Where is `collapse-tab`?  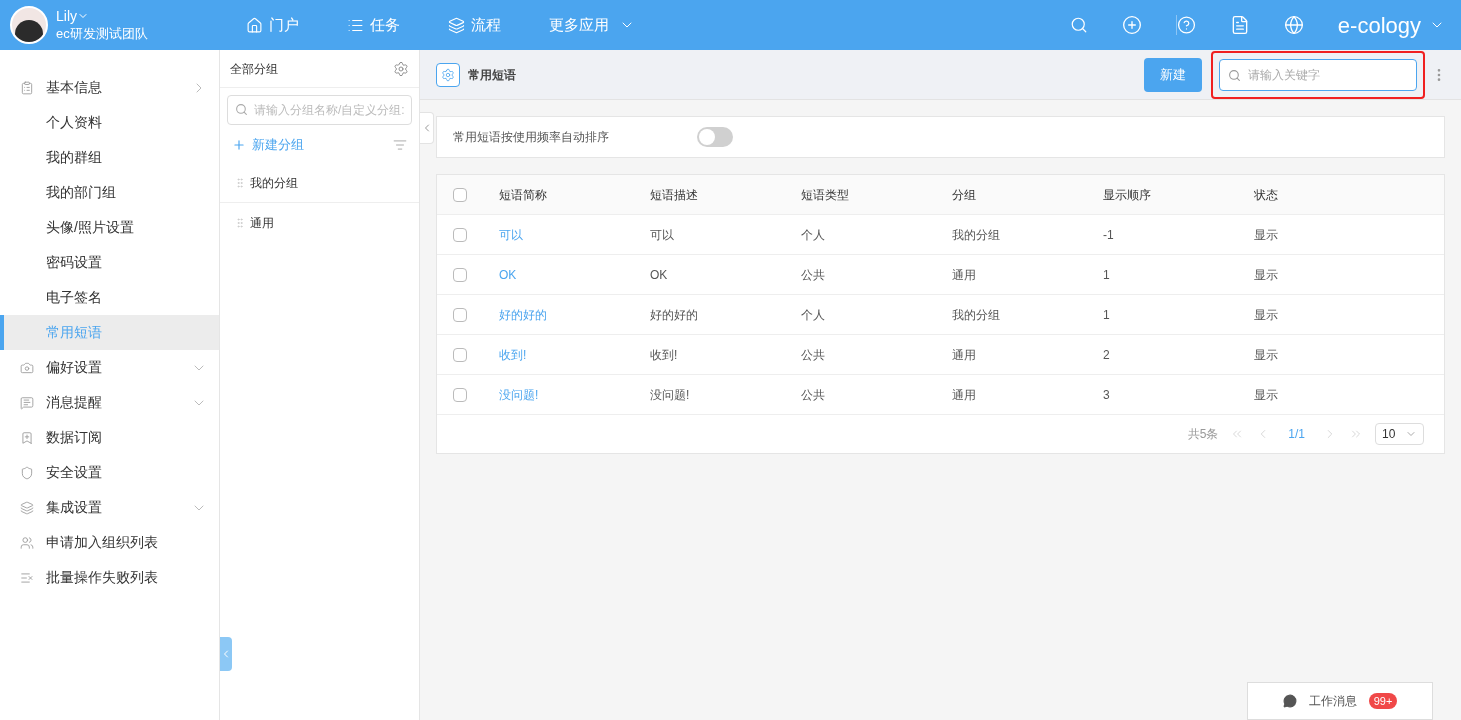 collapse-tab is located at coordinates (427, 128).